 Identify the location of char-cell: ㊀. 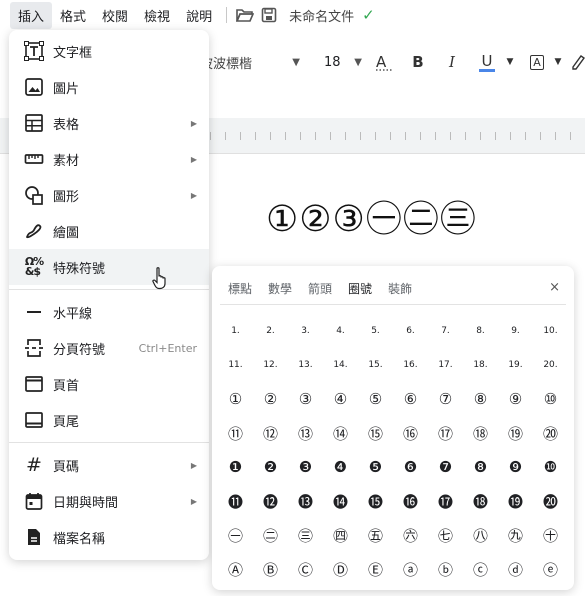
(235, 535).